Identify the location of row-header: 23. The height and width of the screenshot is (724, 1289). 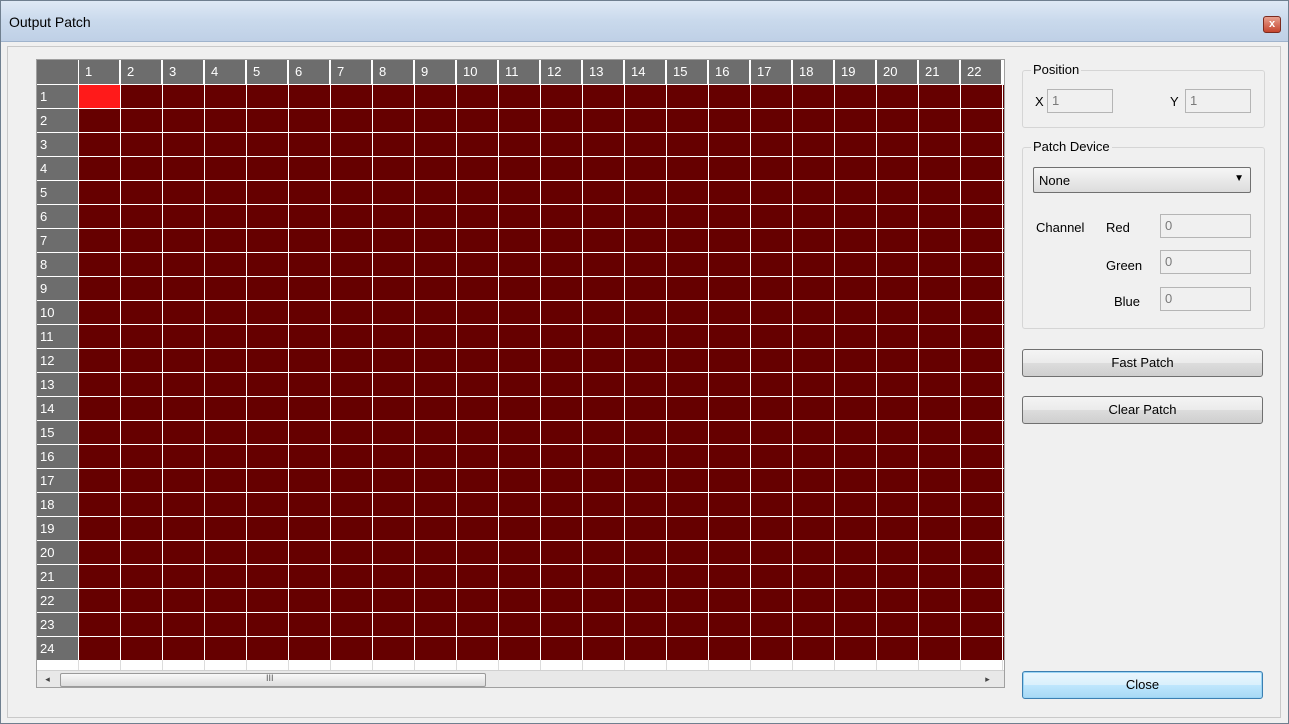
(57, 624).